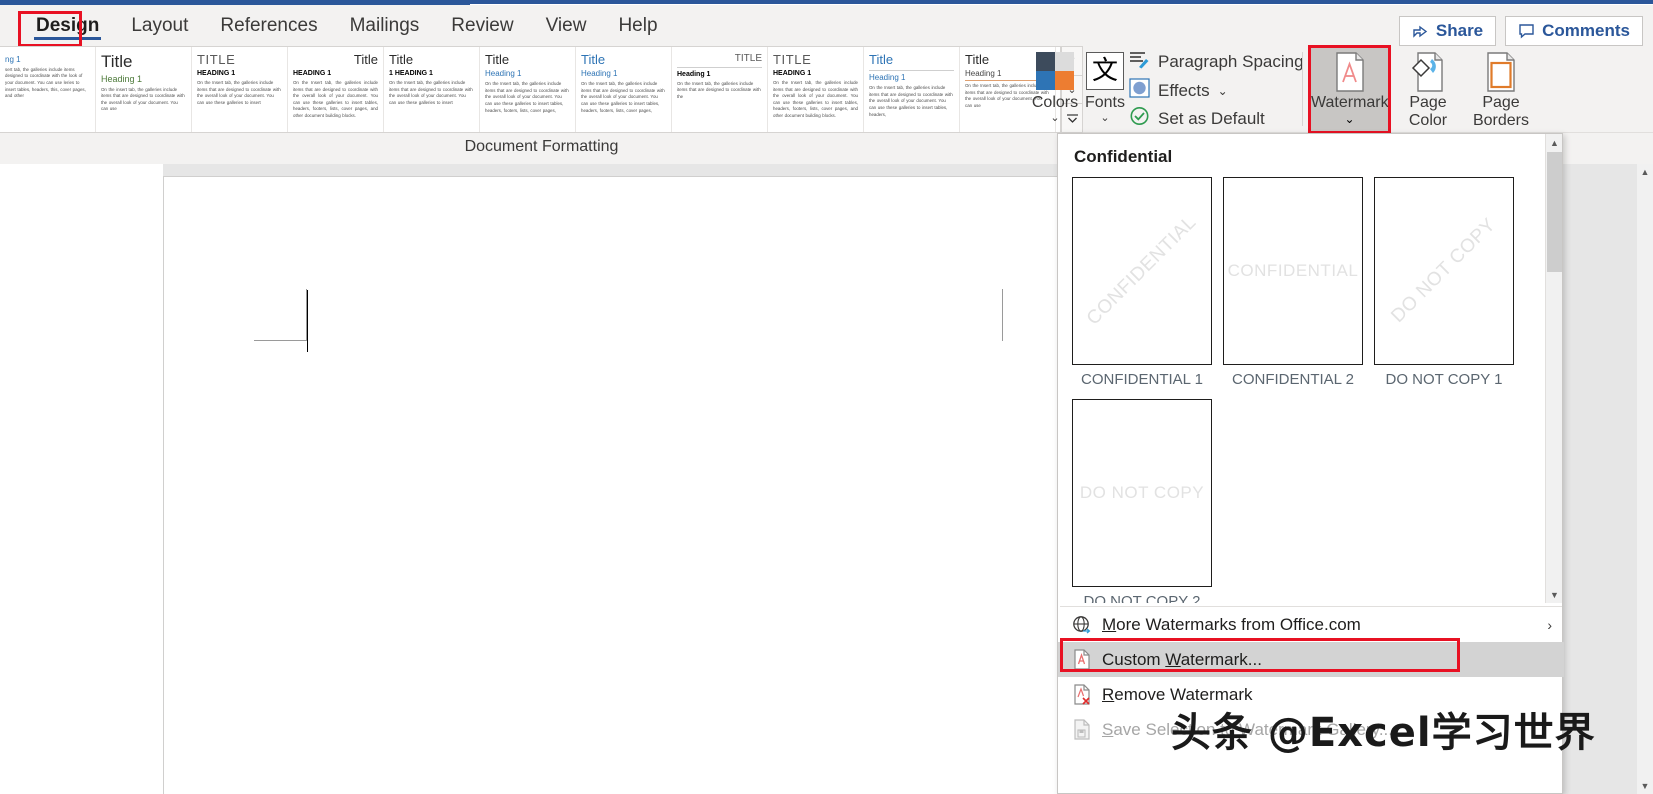 The height and width of the screenshot is (794, 1653). I want to click on share-icon, so click(1420, 31).